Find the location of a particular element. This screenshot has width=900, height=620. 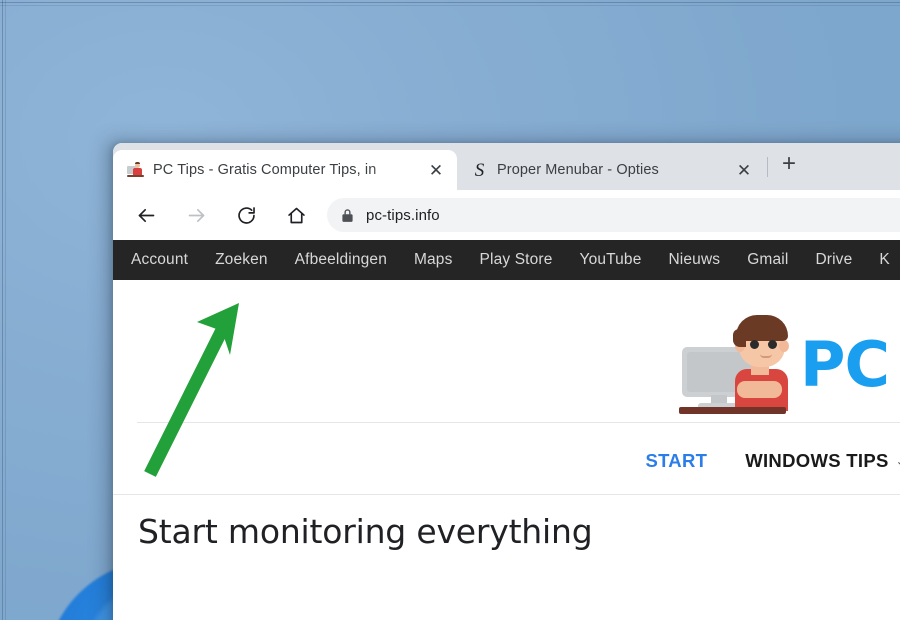

chevron-down-icon: ⌄ is located at coordinates (898, 461).